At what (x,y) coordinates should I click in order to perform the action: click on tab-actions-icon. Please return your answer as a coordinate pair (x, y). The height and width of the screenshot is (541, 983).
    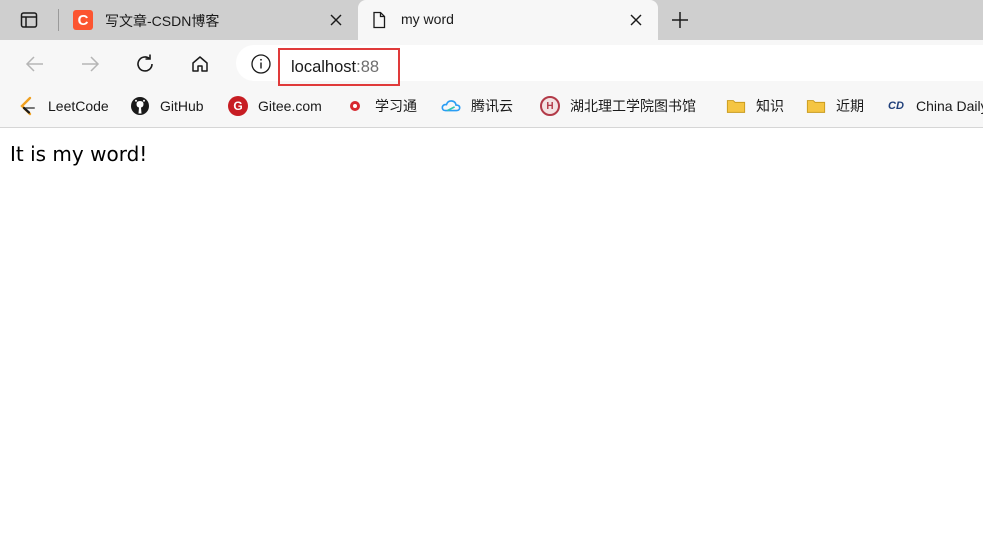
    Looking at the image, I should click on (29, 20).